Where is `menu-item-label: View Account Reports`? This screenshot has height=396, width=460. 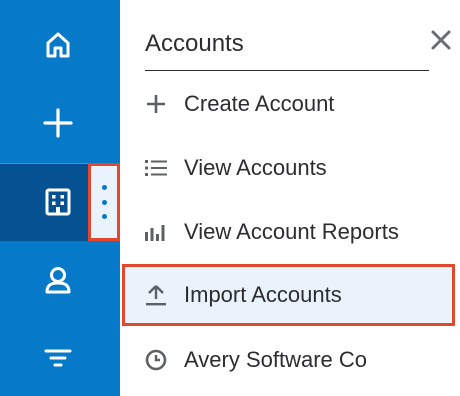 menu-item-label: View Account Reports is located at coordinates (291, 231).